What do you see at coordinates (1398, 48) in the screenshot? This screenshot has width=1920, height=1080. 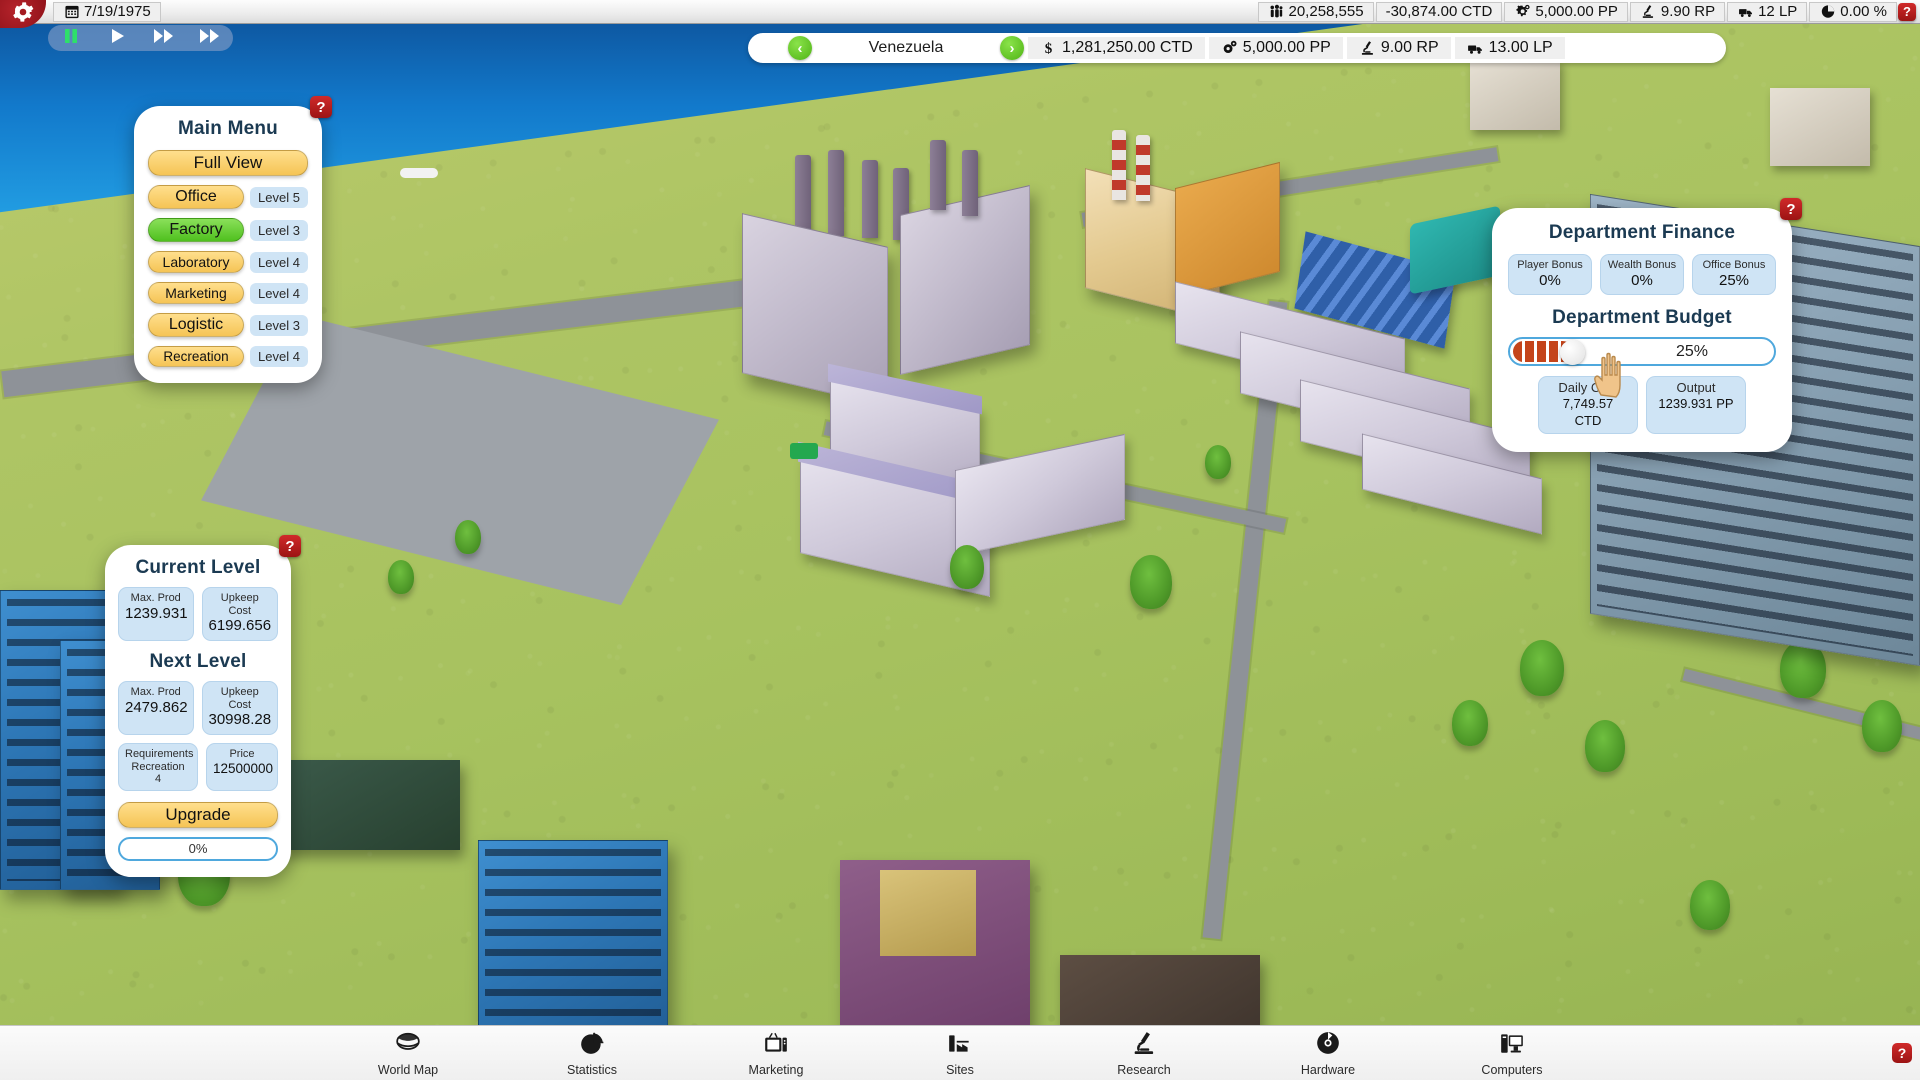 I see `country-rp: 9.00 RP` at bounding box center [1398, 48].